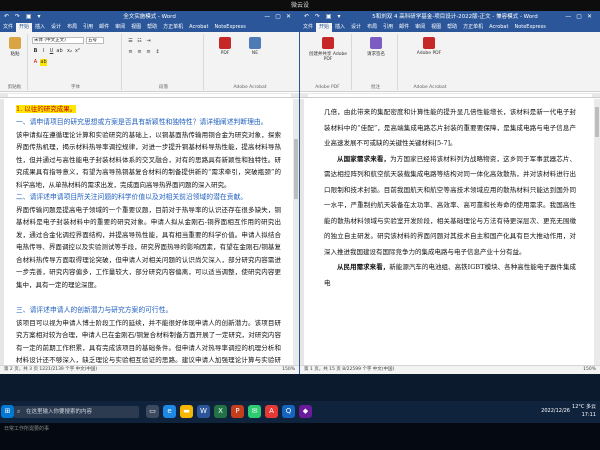 The height and width of the screenshot is (450, 600). I want to click on align-left-button: ≡, so click(130, 52).